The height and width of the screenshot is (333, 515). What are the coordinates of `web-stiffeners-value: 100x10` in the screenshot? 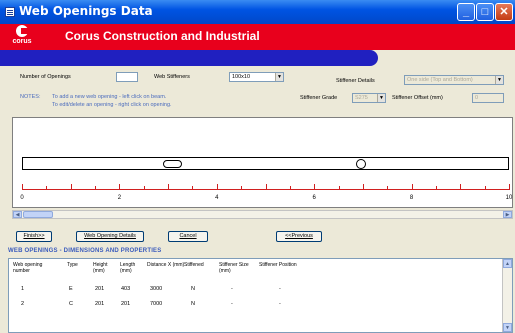 It's located at (241, 77).